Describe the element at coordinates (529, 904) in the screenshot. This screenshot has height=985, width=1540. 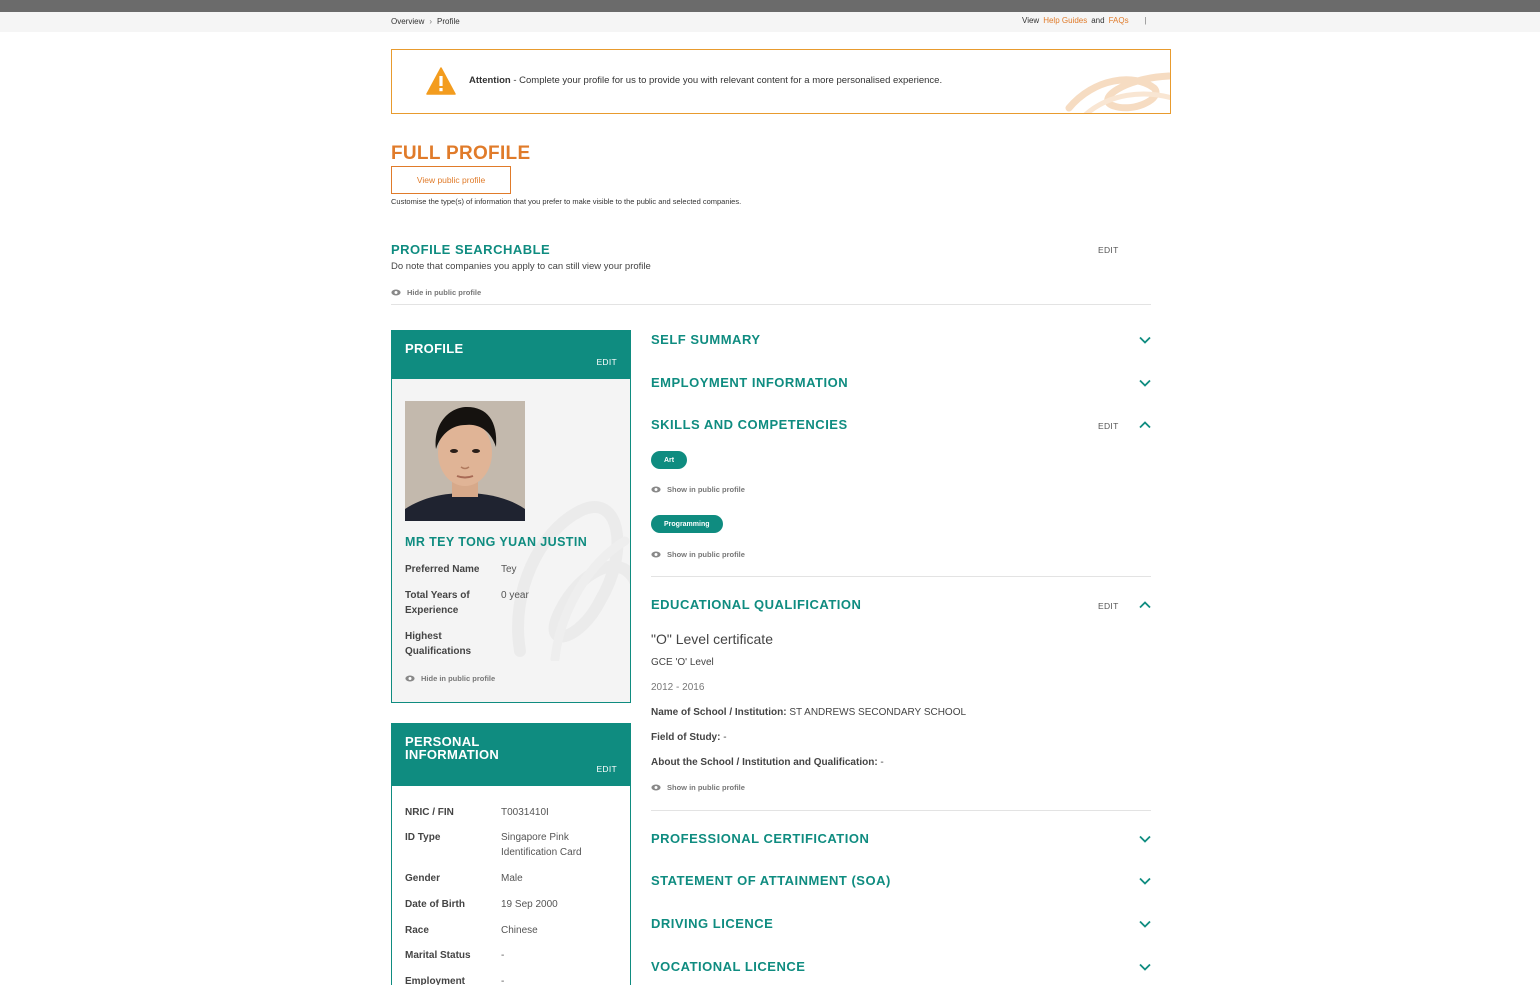
I see `field-value: 19 Sep 2000` at that location.